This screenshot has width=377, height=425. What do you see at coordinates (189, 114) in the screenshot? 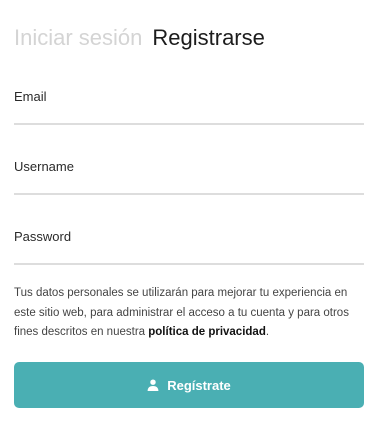
I see `email-input` at bounding box center [189, 114].